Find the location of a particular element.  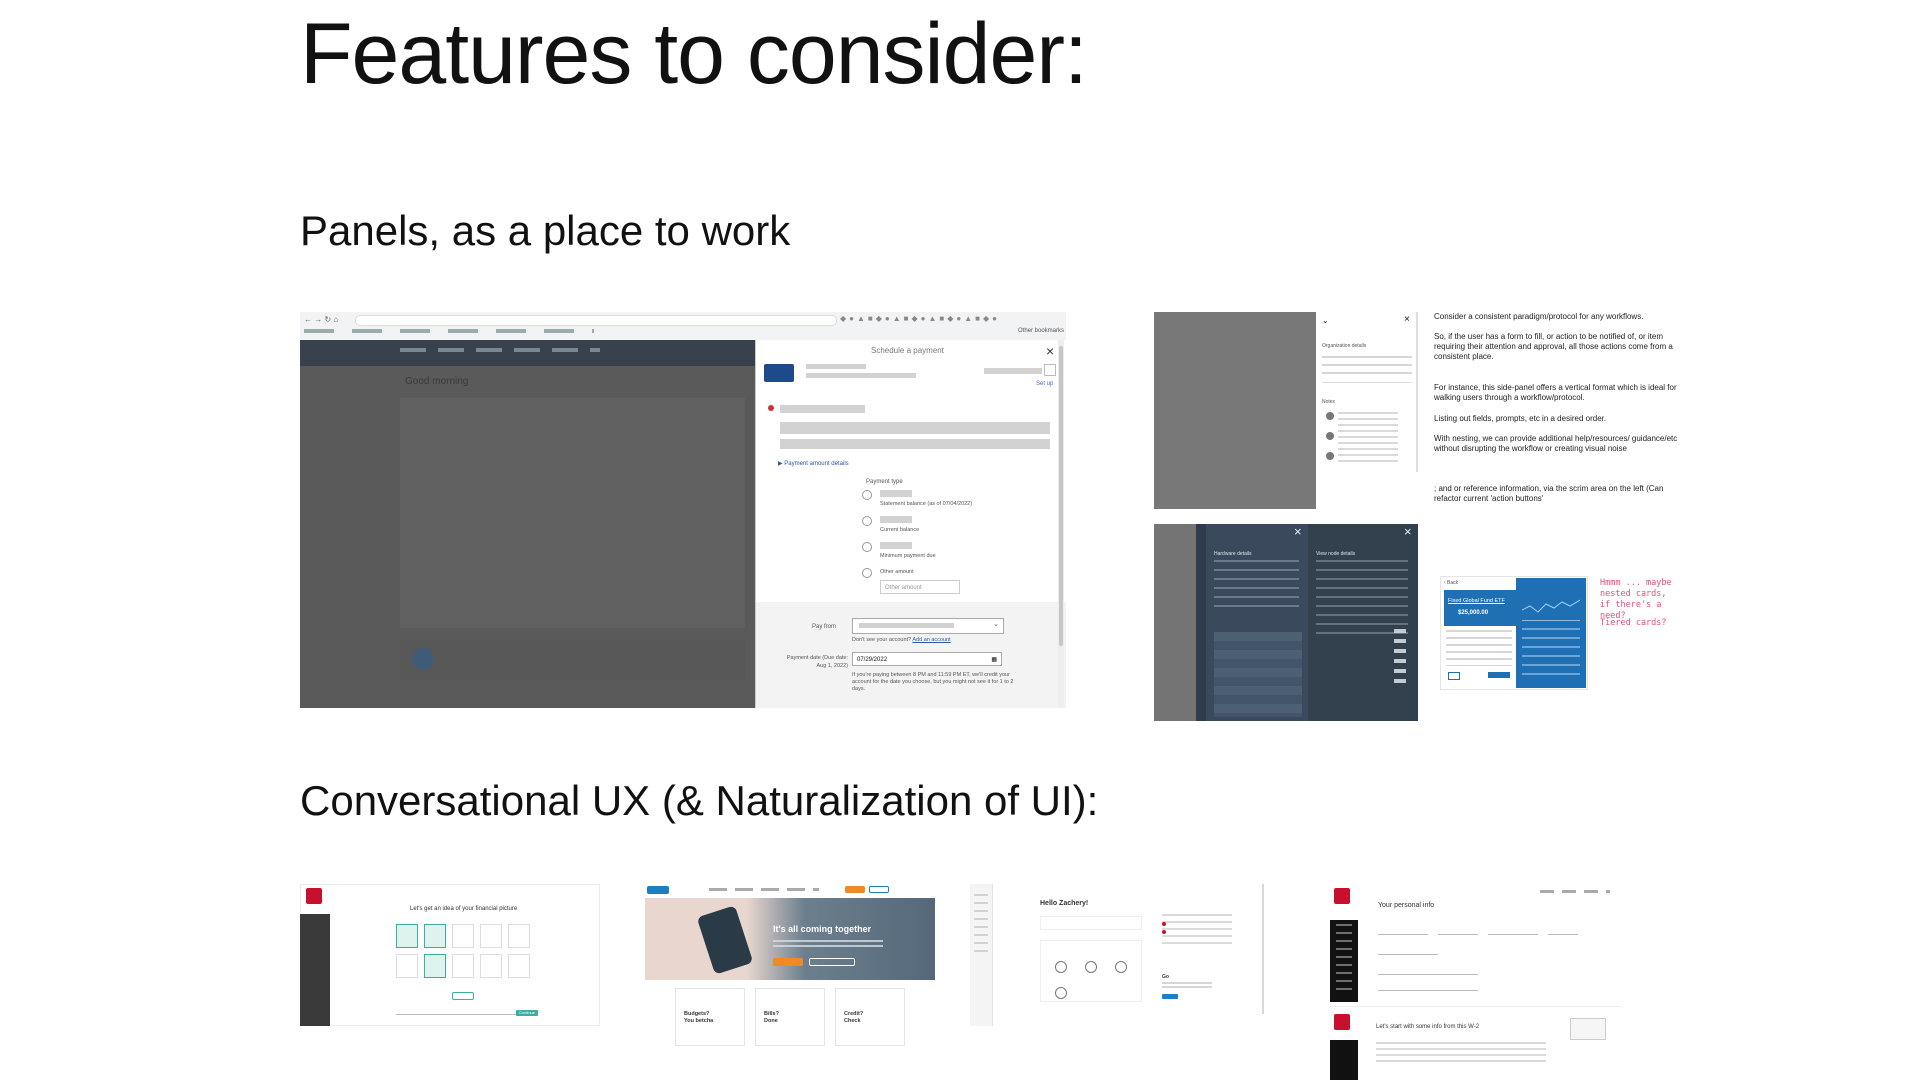

node-panel: × View node details is located at coordinates (1363, 622).